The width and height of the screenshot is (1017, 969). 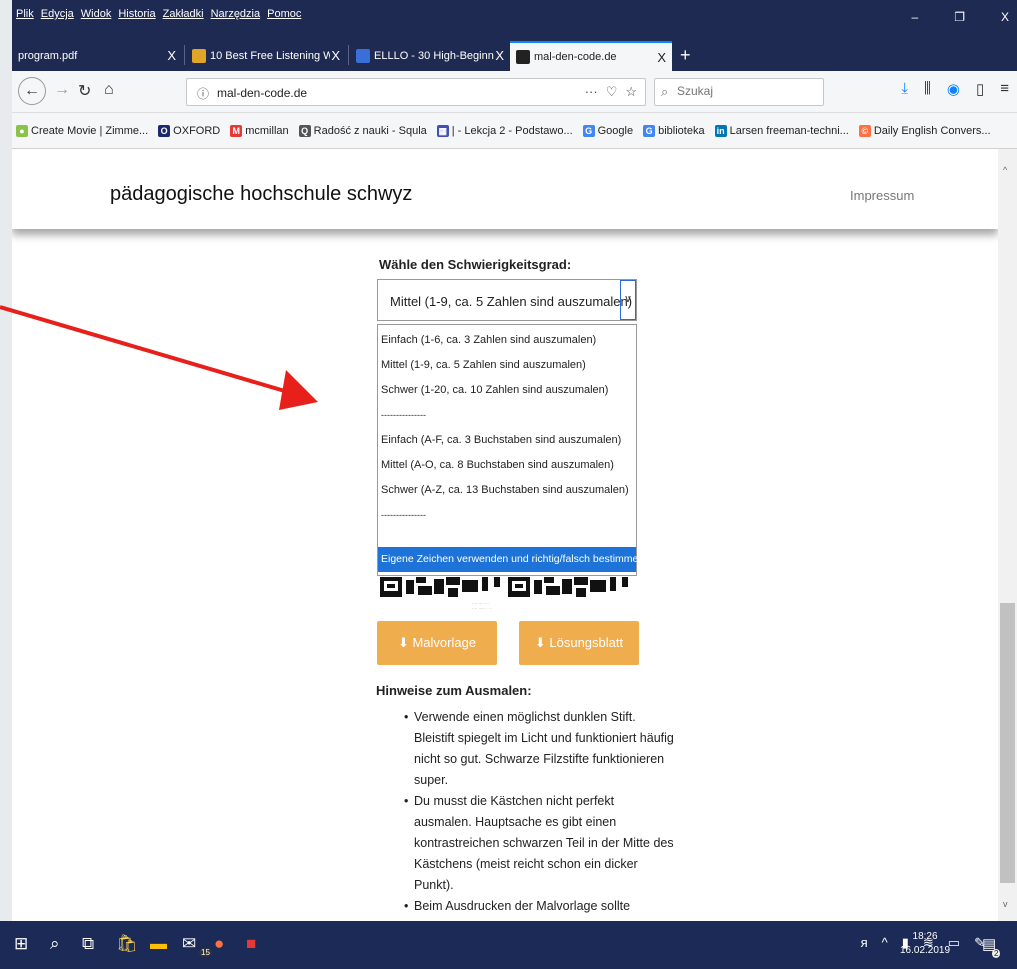 I want to click on difficulty-label: Wähle den Schwierigkeitsgrad:, so click(x=475, y=264).